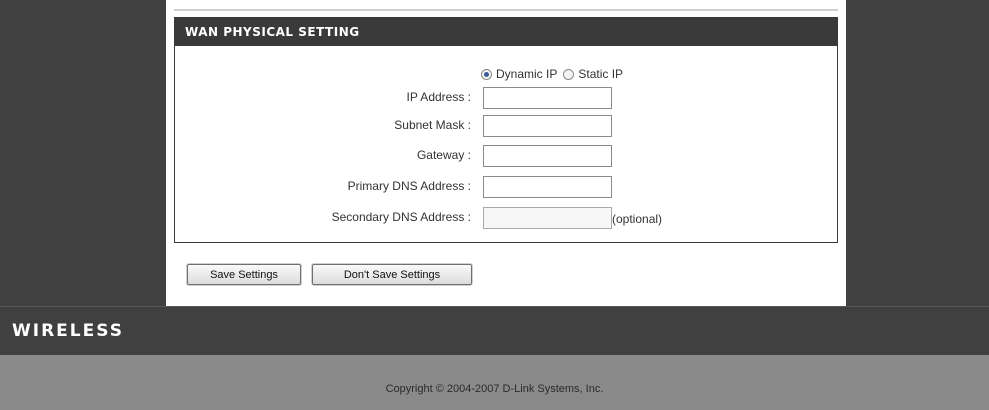 Image resolution: width=989 pixels, height=410 pixels. What do you see at coordinates (547, 187) in the screenshot?
I see `primary-dns-field` at bounding box center [547, 187].